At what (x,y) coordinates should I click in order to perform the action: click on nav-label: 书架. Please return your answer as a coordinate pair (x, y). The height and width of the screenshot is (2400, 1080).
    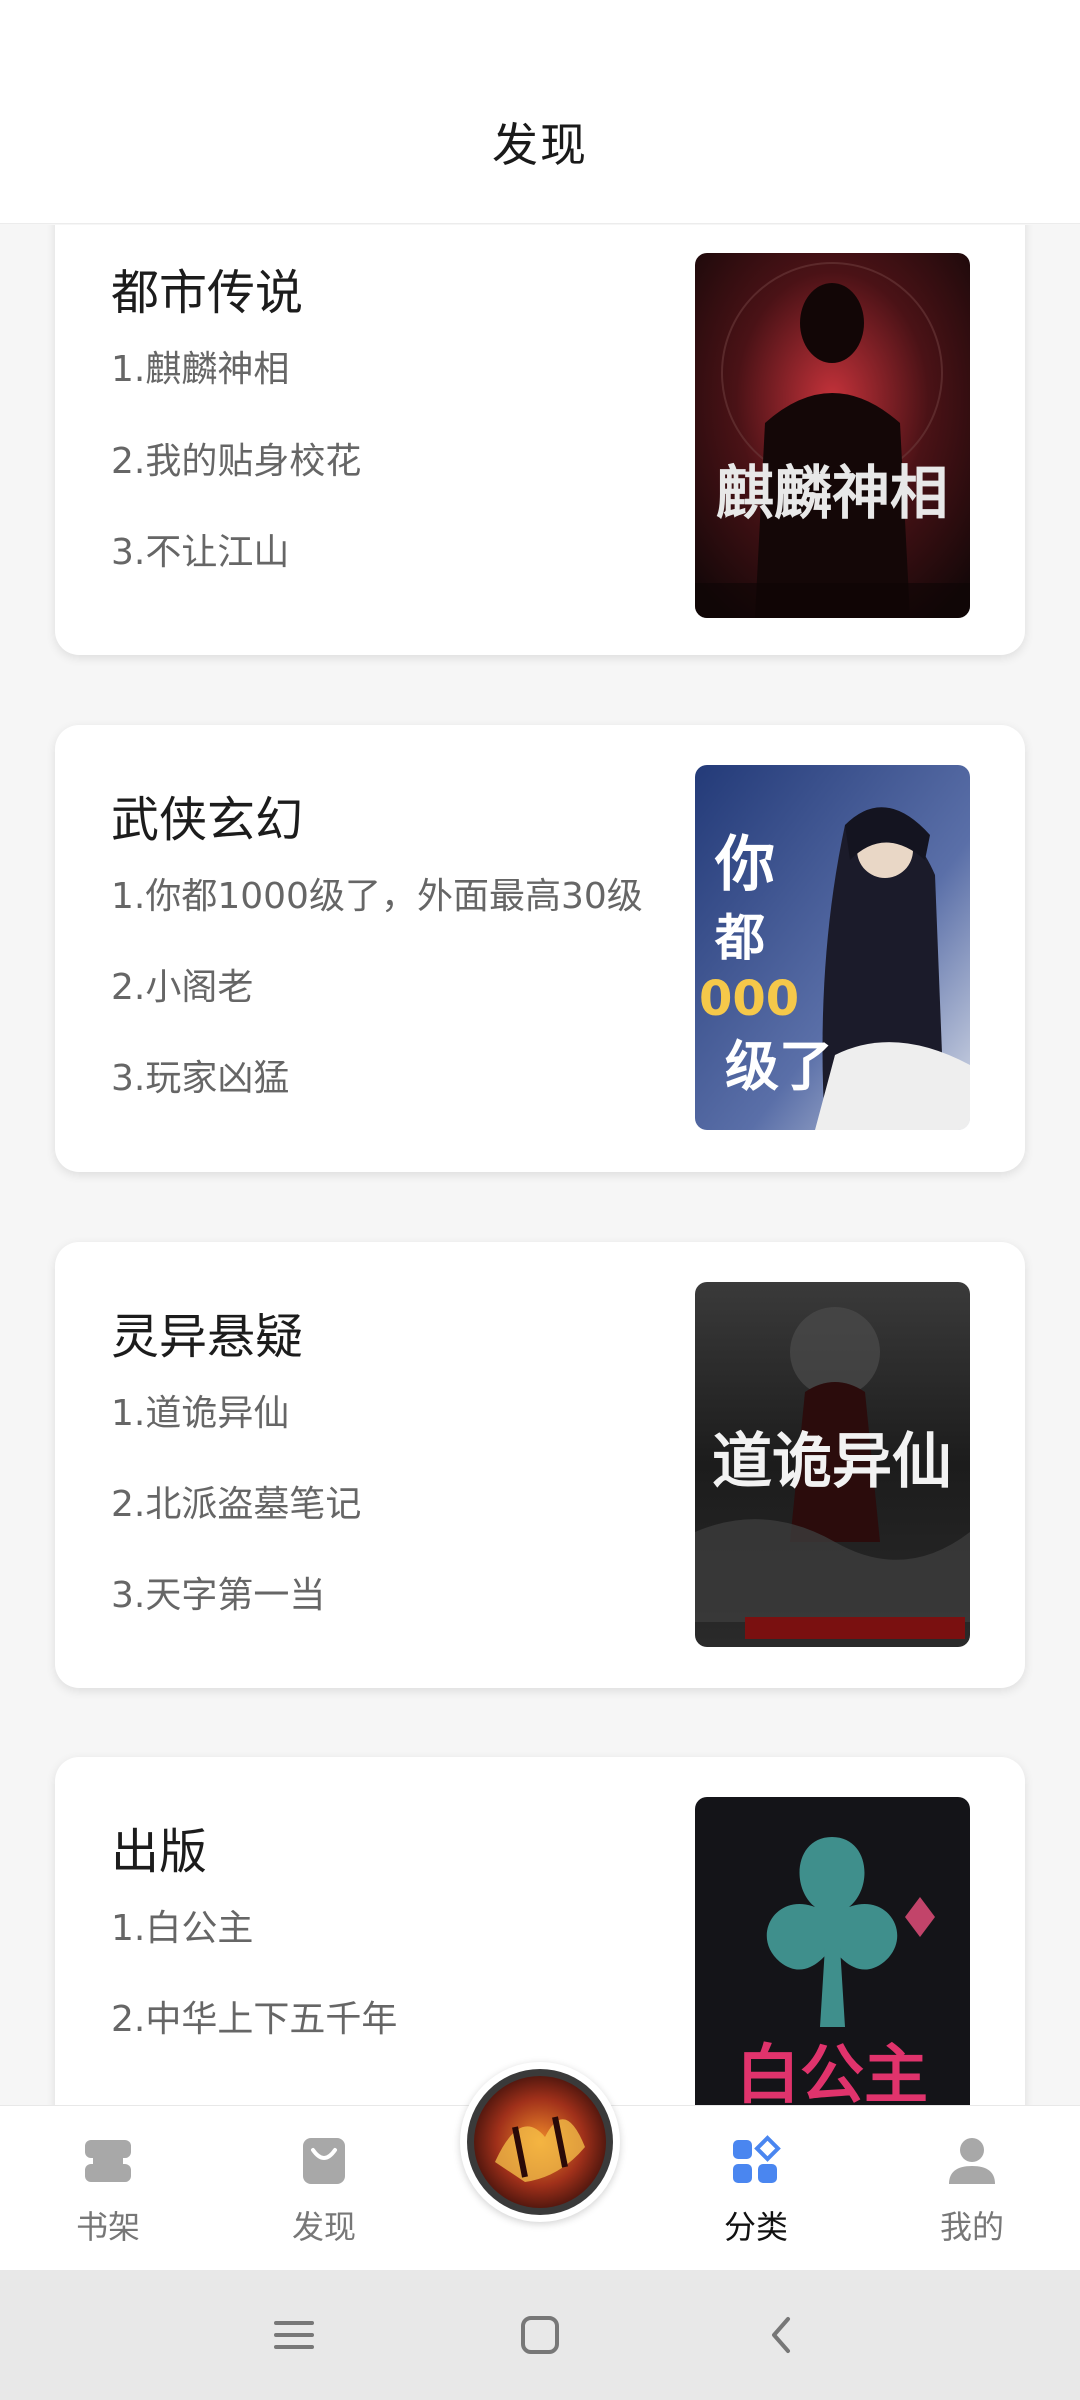
    Looking at the image, I should click on (107, 2227).